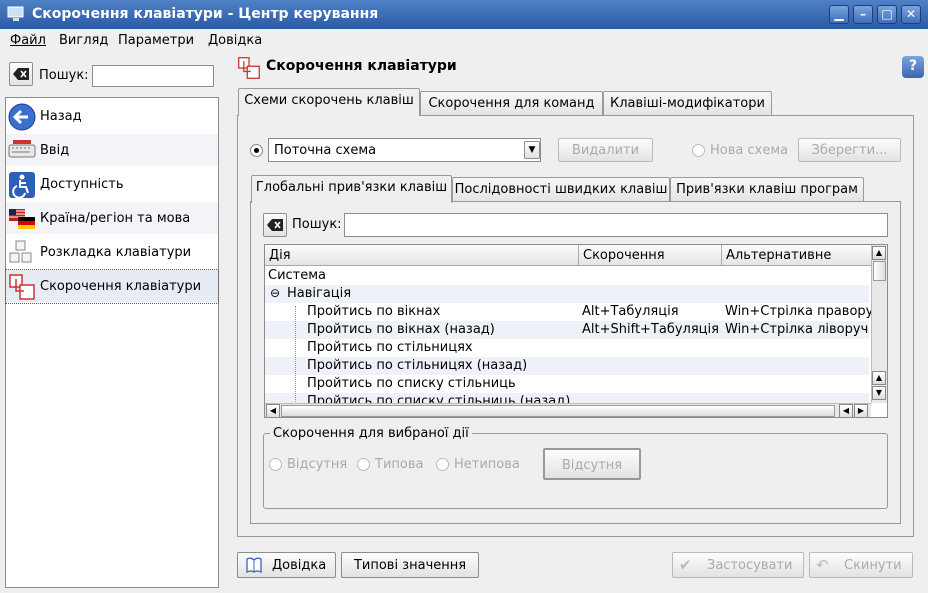 The width and height of the screenshot is (928, 593). What do you see at coordinates (558, 411) in the screenshot?
I see `horizontal-scroll-thumb` at bounding box center [558, 411].